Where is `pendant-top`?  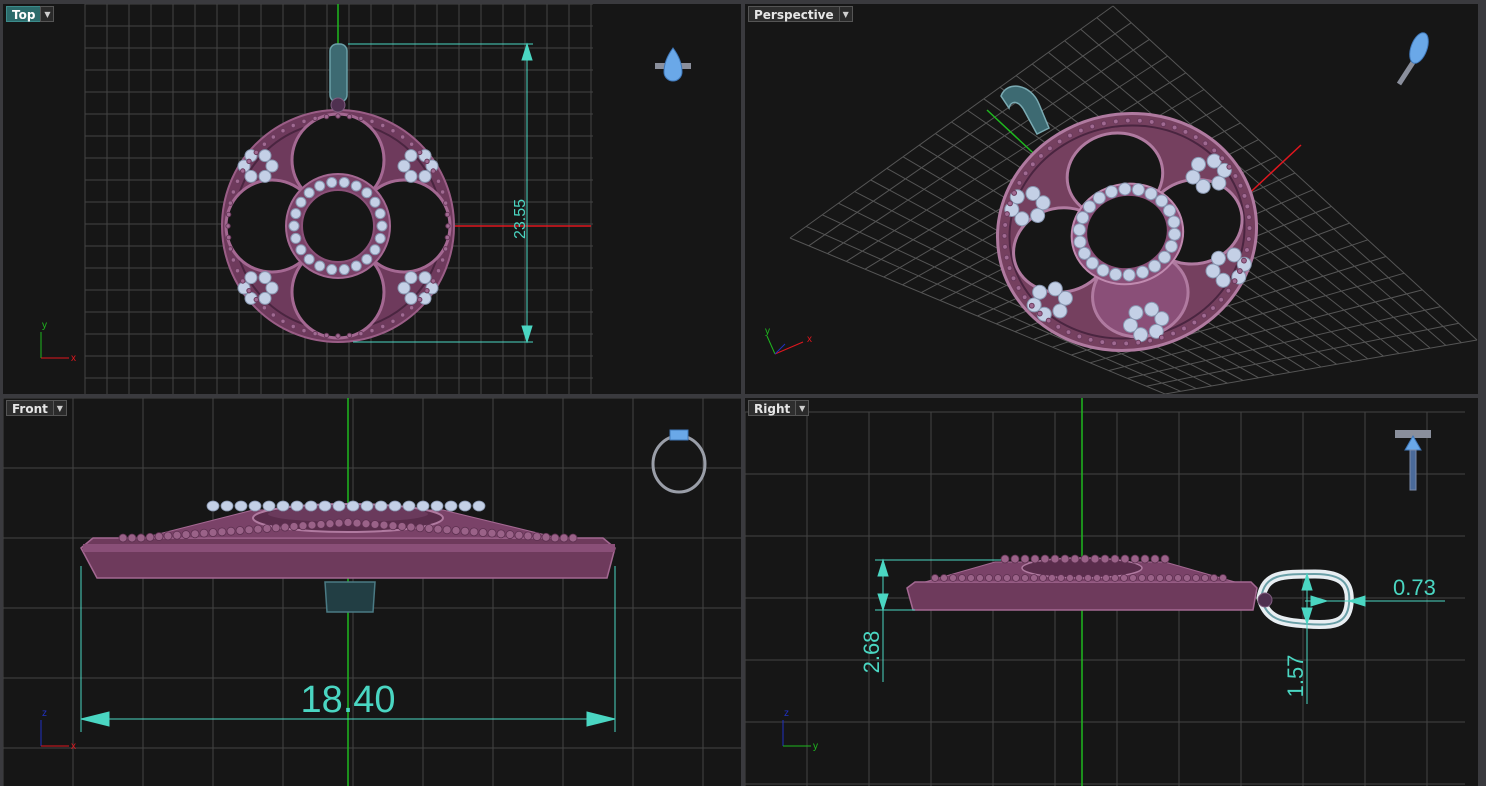 pendant-top is located at coordinates (338, 193).